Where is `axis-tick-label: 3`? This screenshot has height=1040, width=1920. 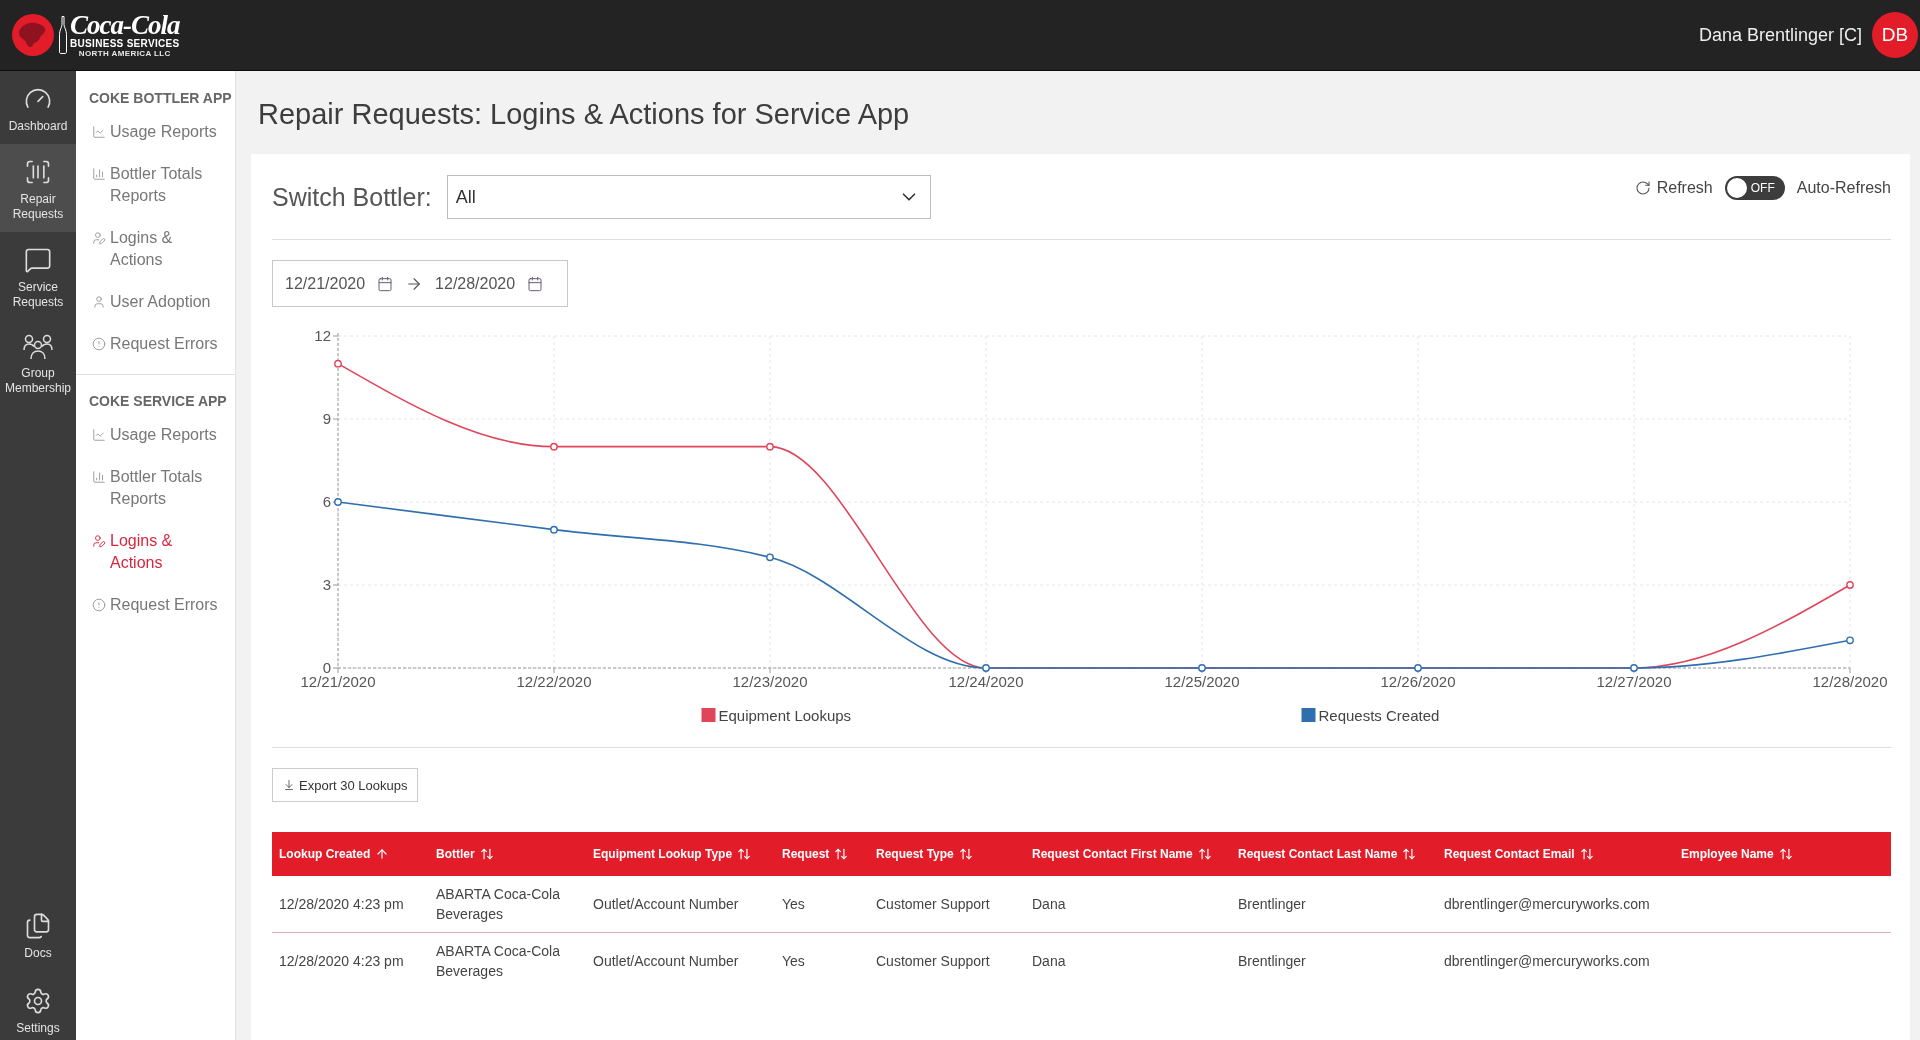 axis-tick-label: 3 is located at coordinates (326, 584).